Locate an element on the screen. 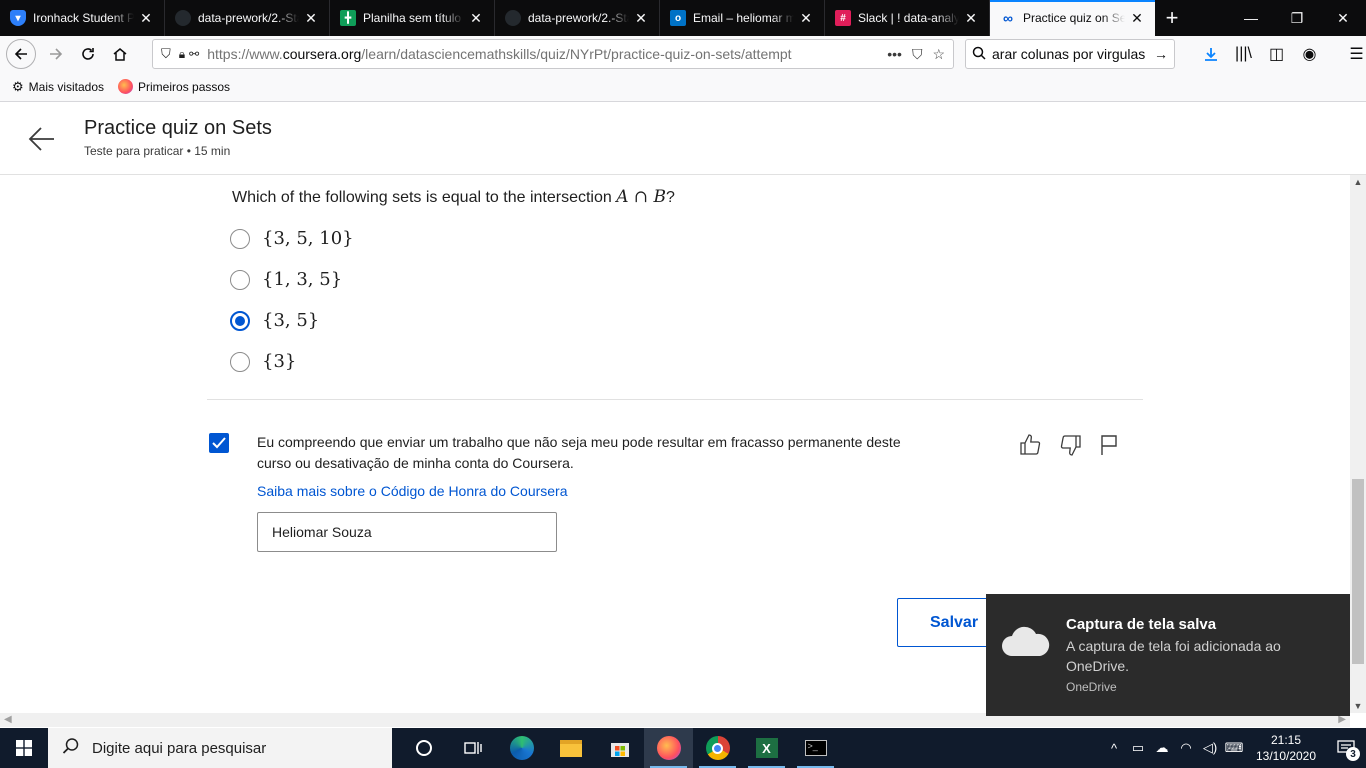 The width and height of the screenshot is (1366, 768). search-input: arar colunas por virgulas is located at coordinates (1073, 54).